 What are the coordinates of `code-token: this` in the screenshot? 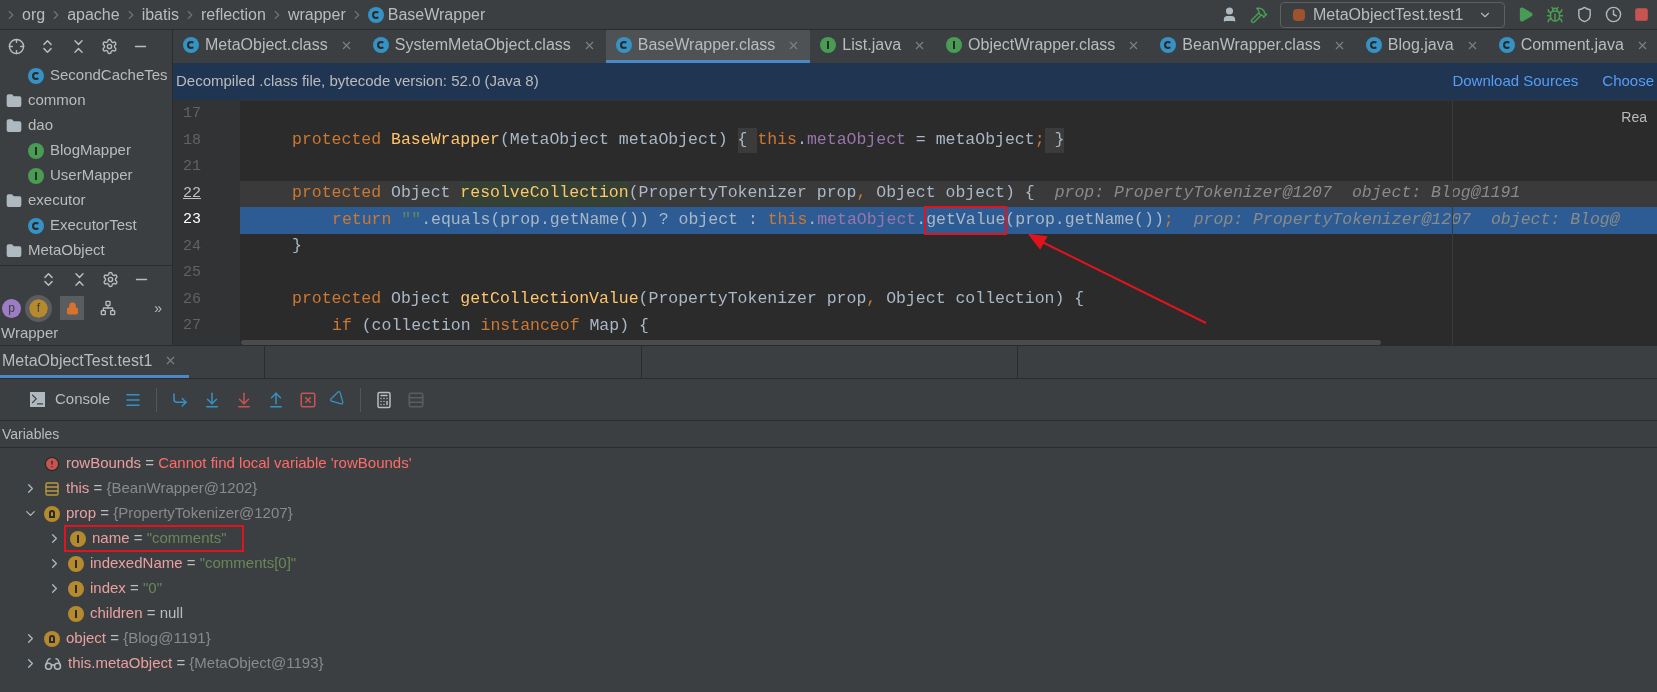 It's located at (777, 140).